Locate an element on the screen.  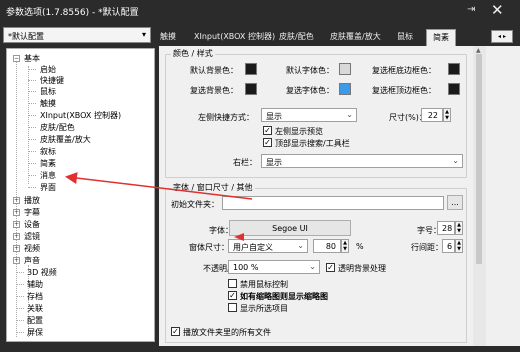
default-bg-swatch is located at coordinates (251, 69).